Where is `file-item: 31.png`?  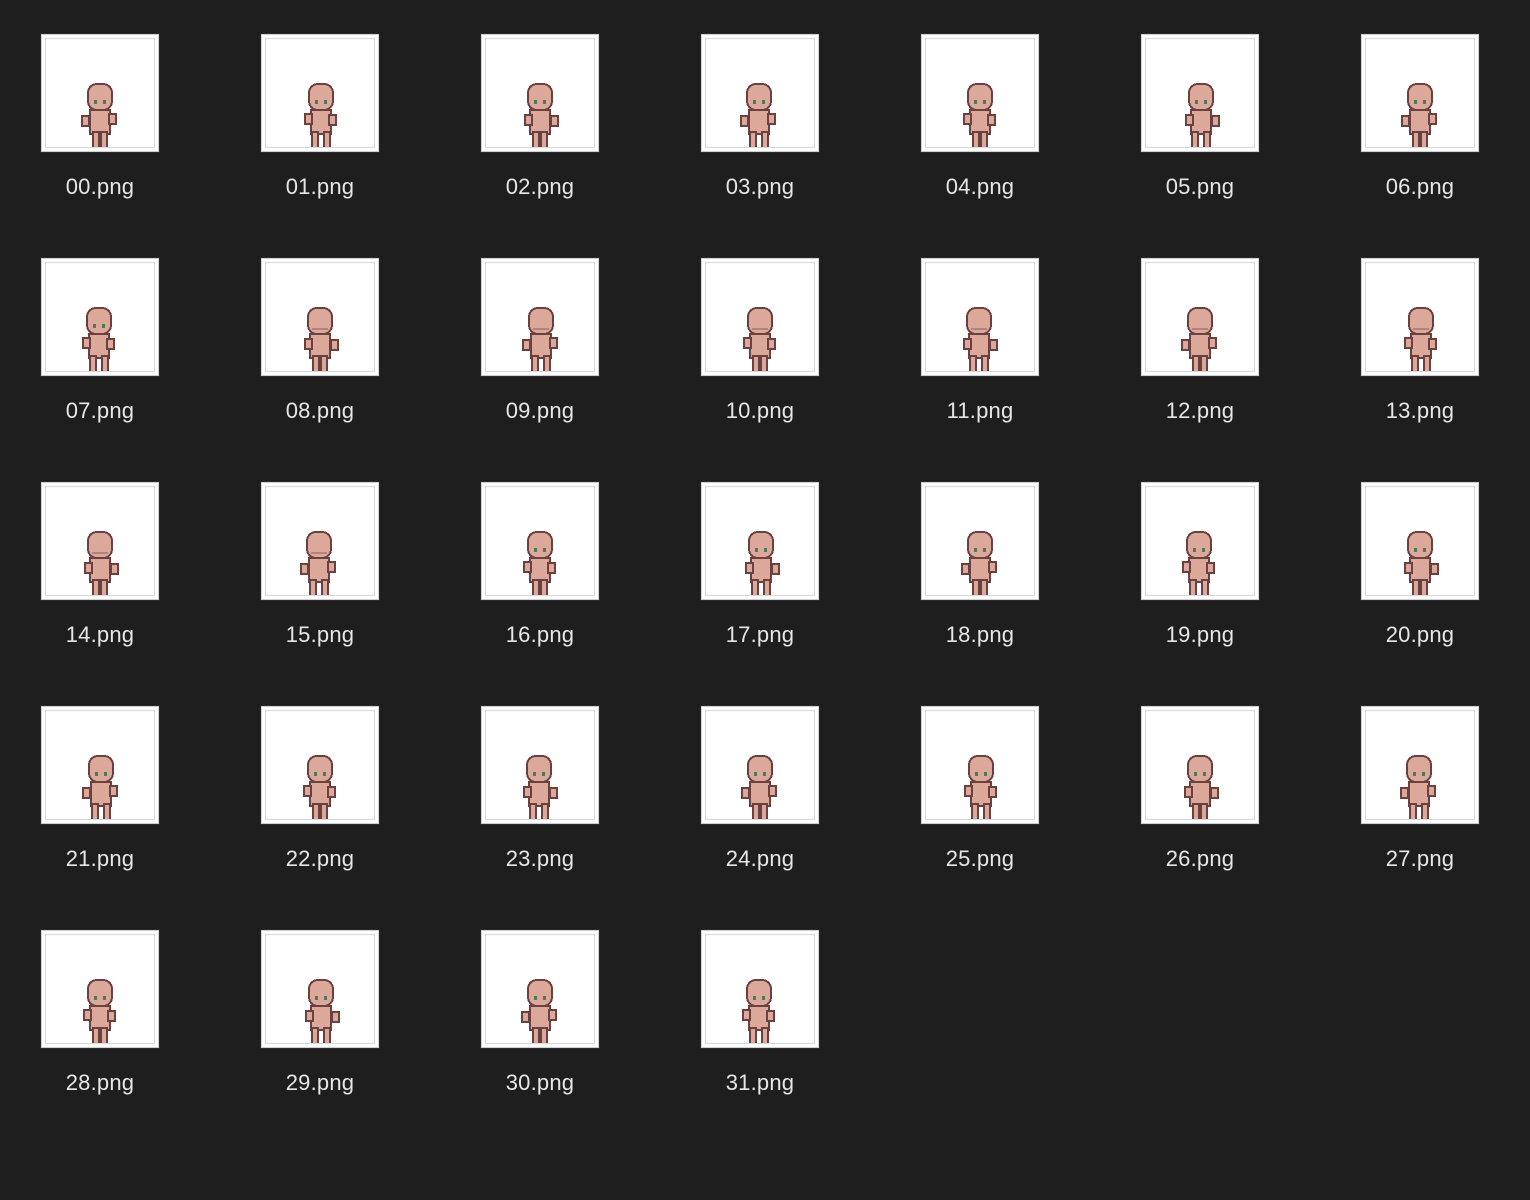 file-item: 31.png is located at coordinates (760, 998).